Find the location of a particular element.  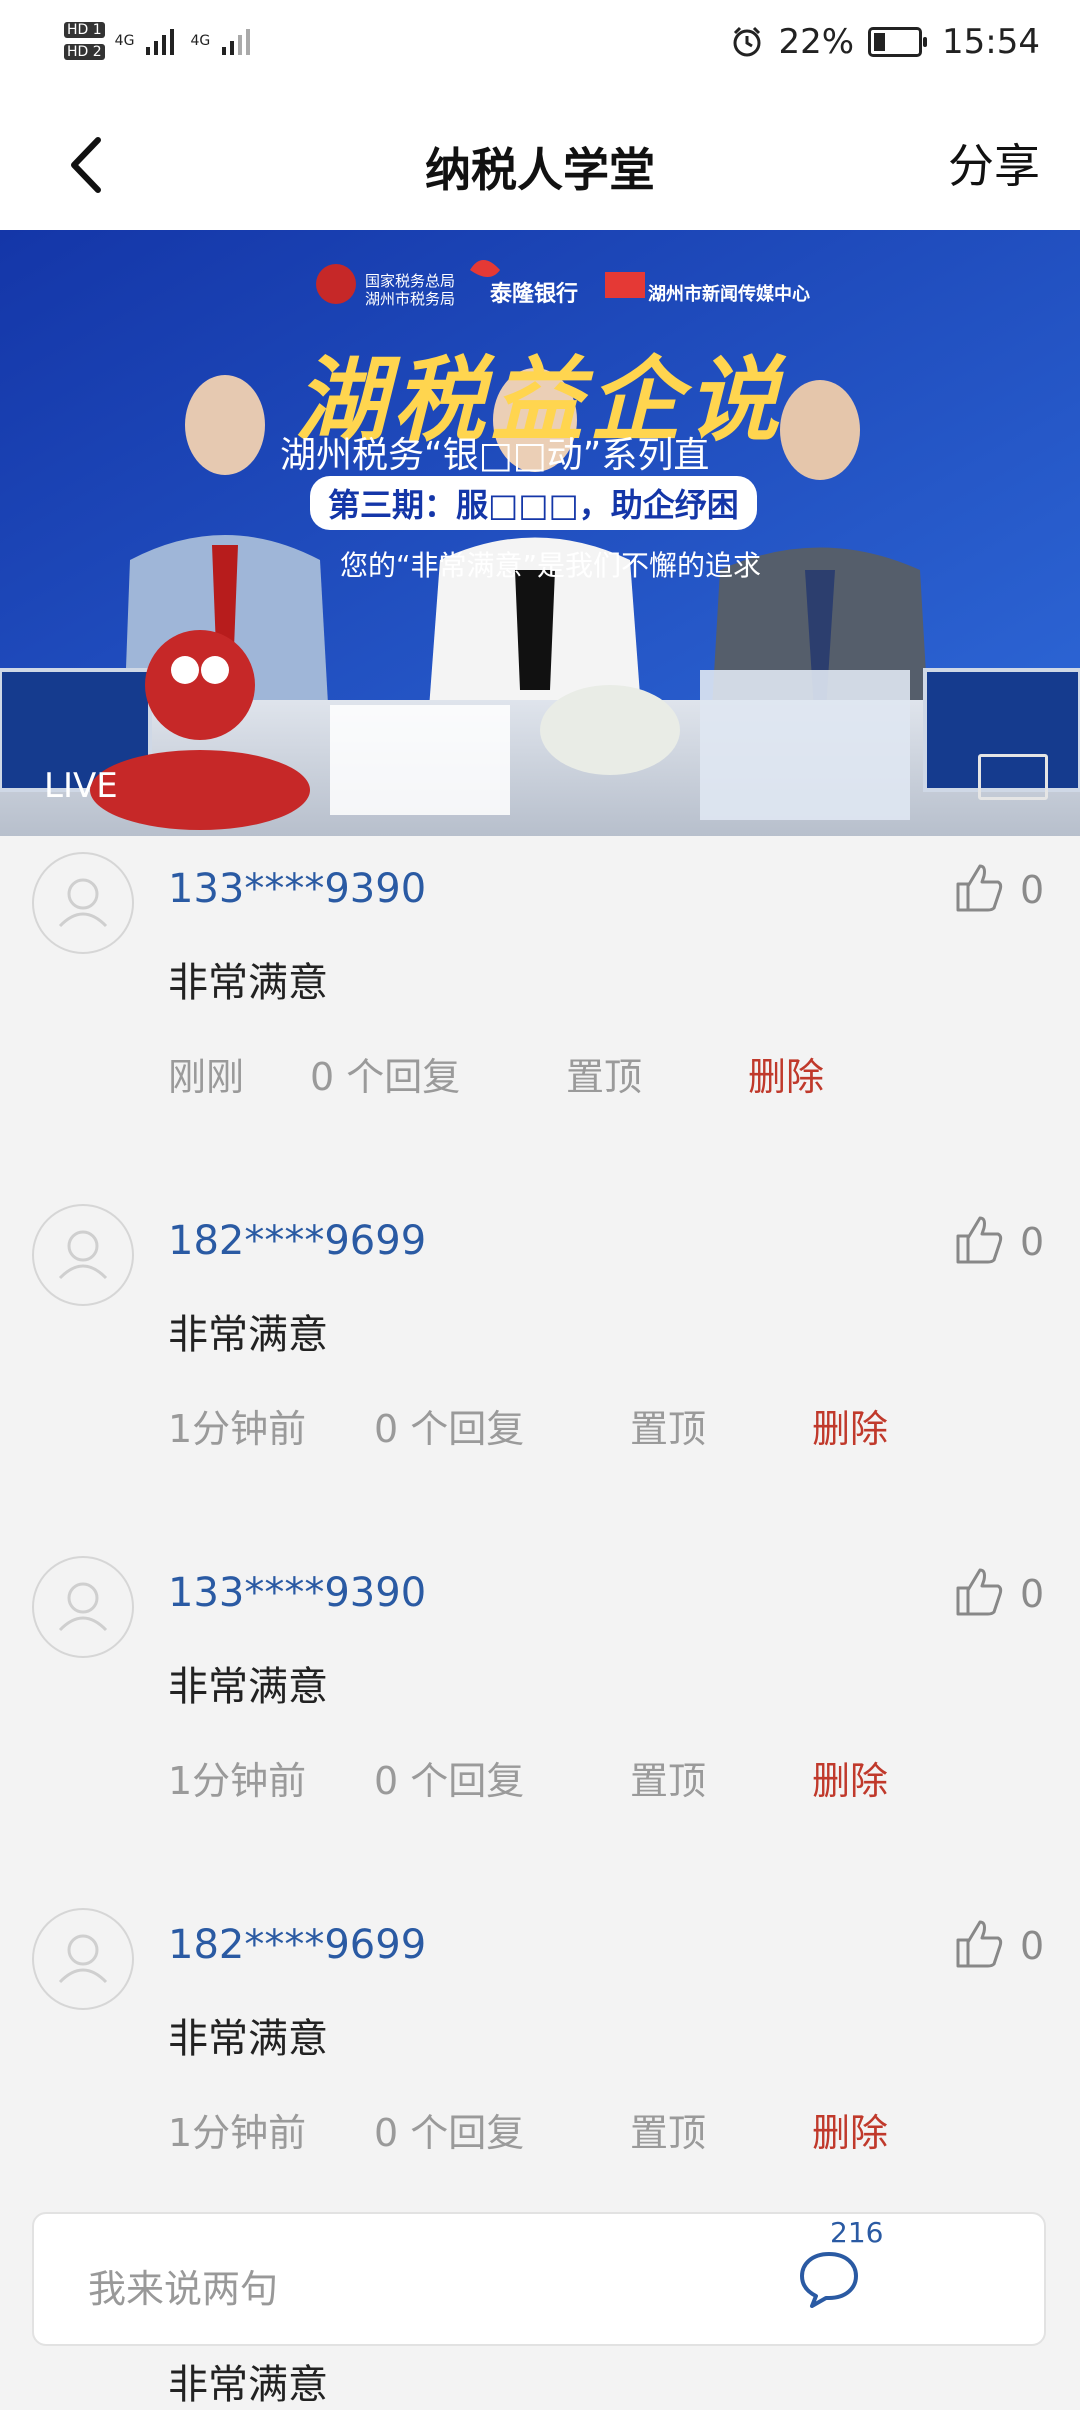

signal-indicators: HD 1 HD 2 4G 4G is located at coordinates (160, 41).